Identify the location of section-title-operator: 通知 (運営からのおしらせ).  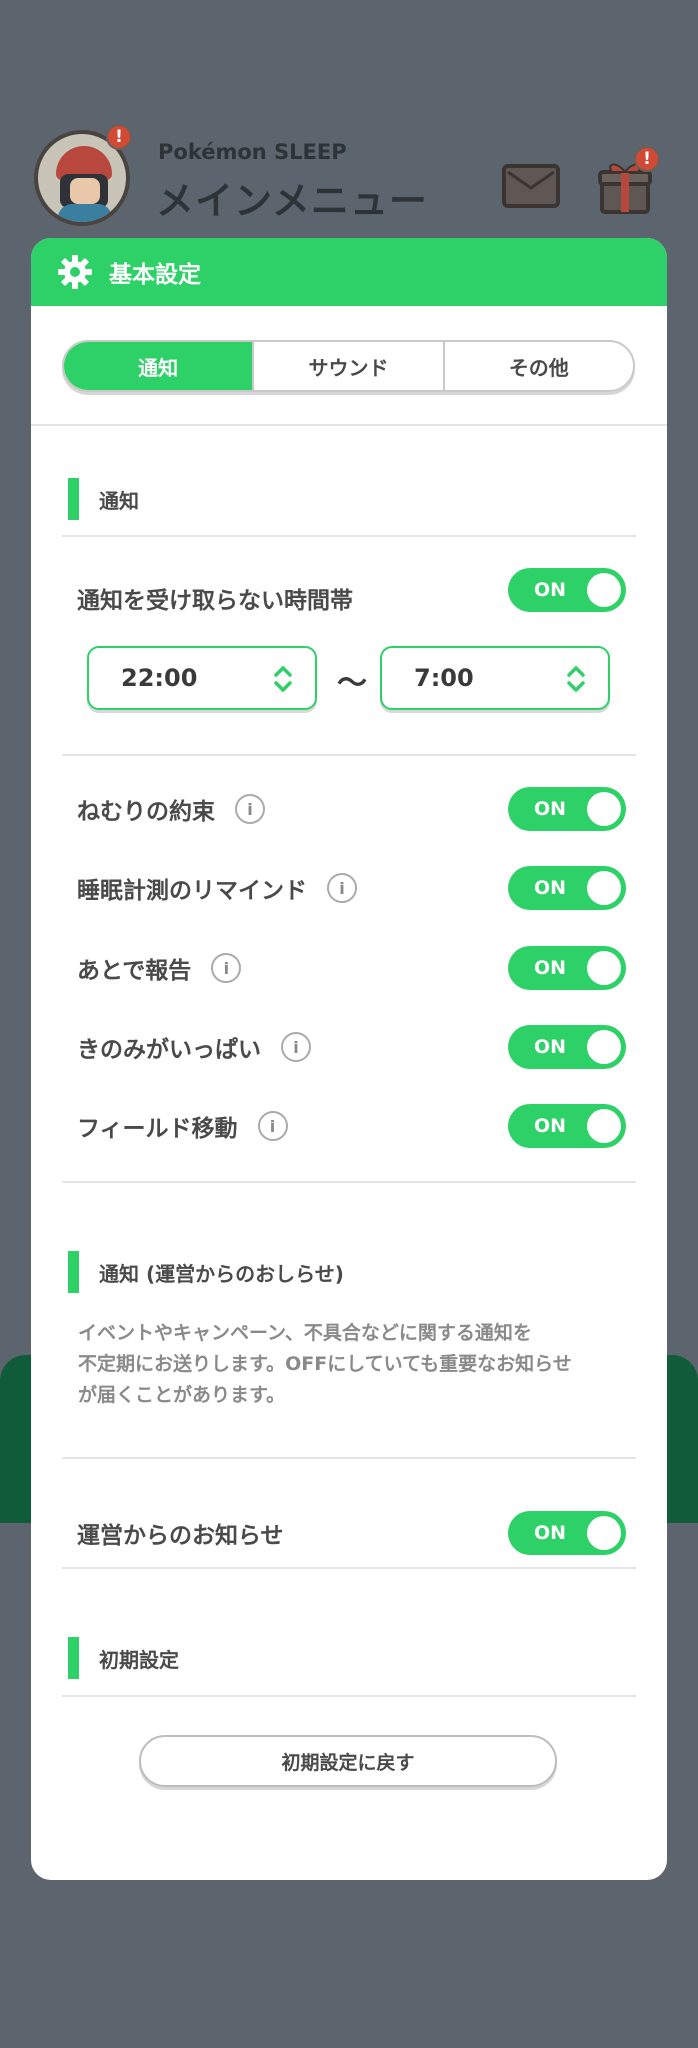
(206, 1272).